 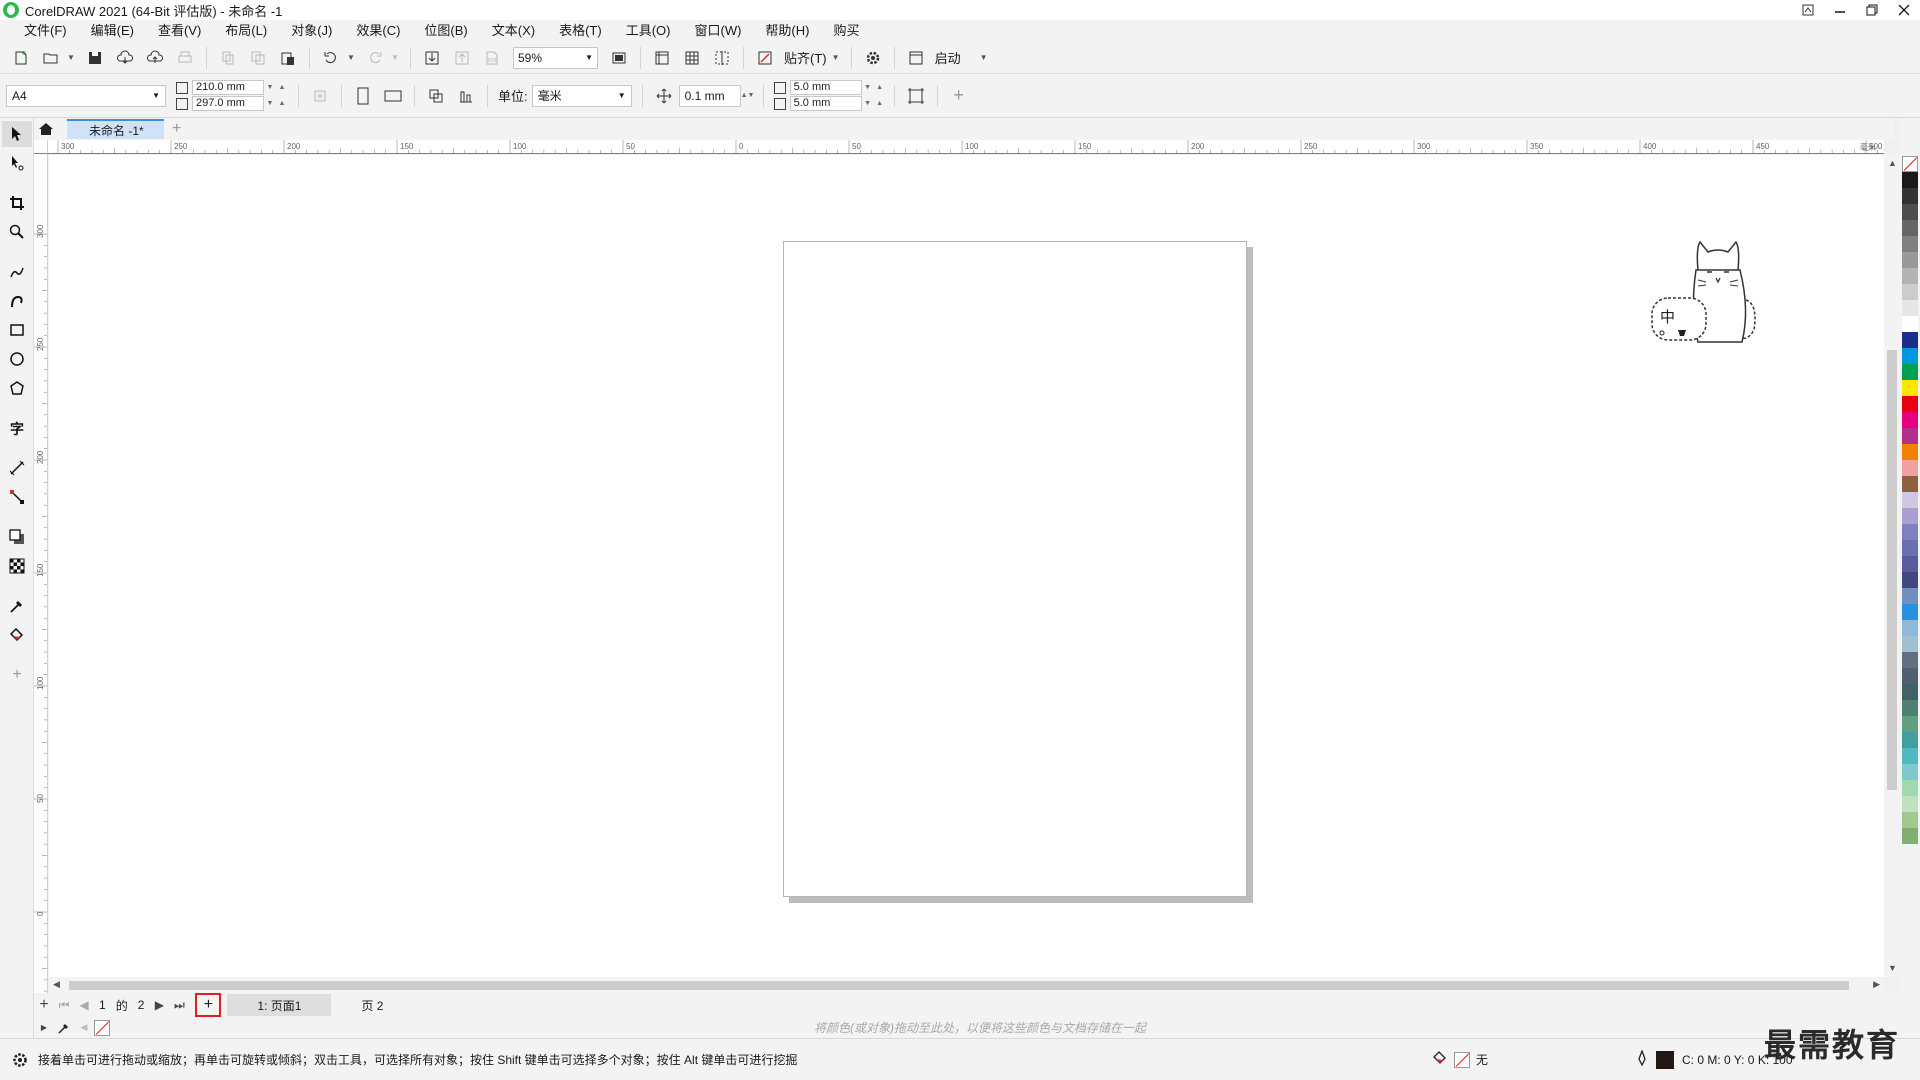 What do you see at coordinates (868, 87) in the screenshot?
I see `dup-x-spinner-icon: ▼` at bounding box center [868, 87].